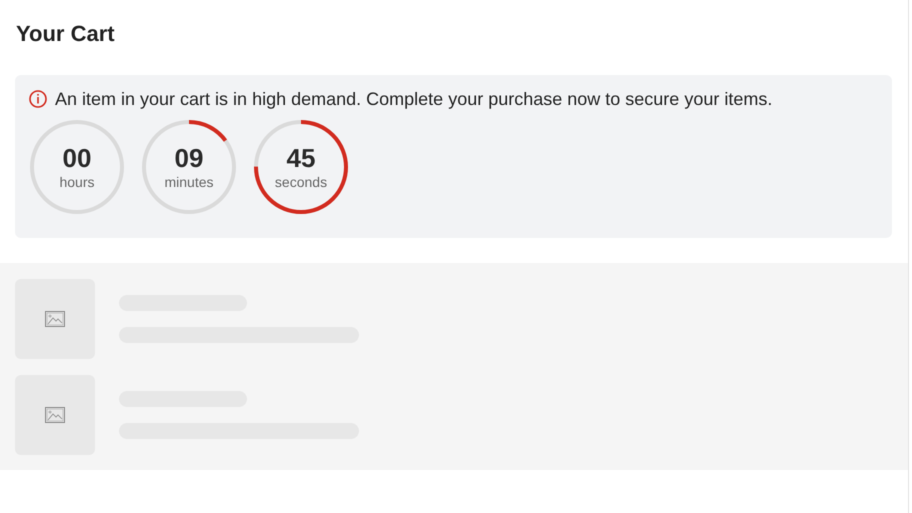  I want to click on alert-message: An item in your cart is in high demand. Complete your purchase now to secure your items., so click(413, 99).